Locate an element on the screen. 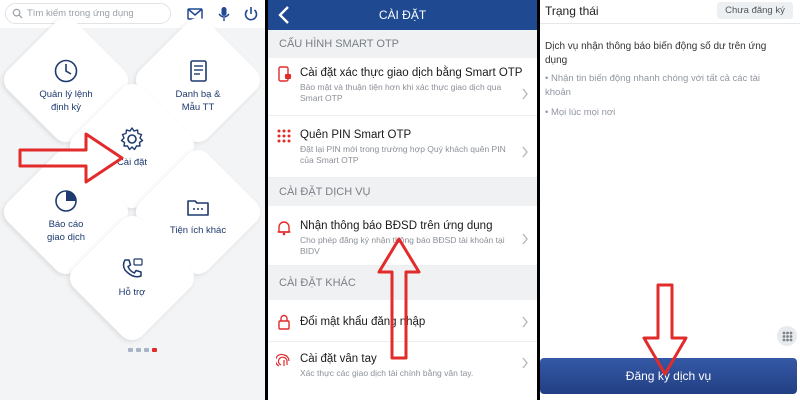  tile-support: Hỗ trợ is located at coordinates (132, 277).